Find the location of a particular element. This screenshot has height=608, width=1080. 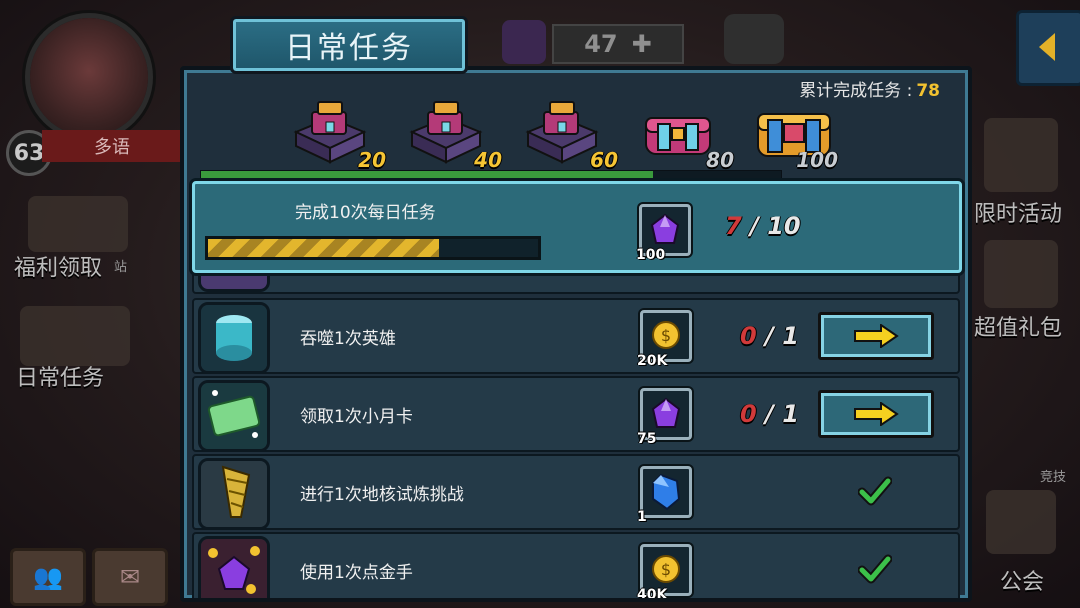

month-card-icon is located at coordinates (234, 416).